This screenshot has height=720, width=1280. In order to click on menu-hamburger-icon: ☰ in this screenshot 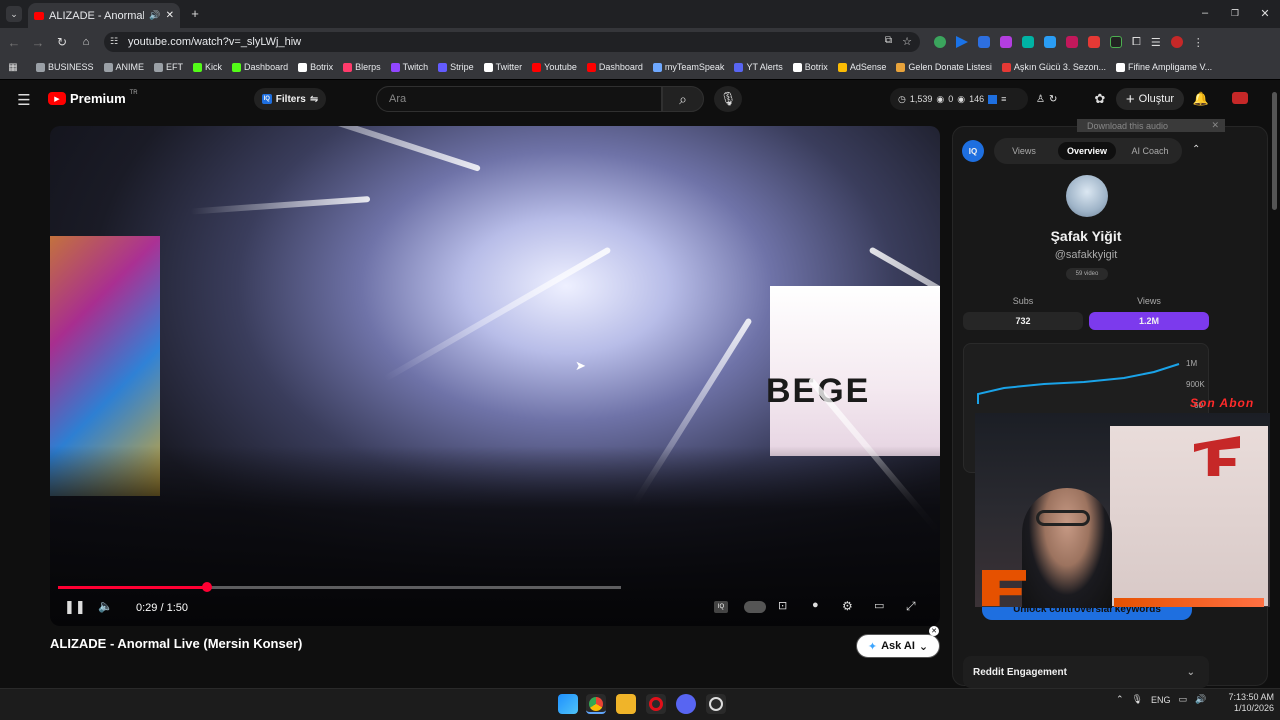, I will do `click(24, 100)`.